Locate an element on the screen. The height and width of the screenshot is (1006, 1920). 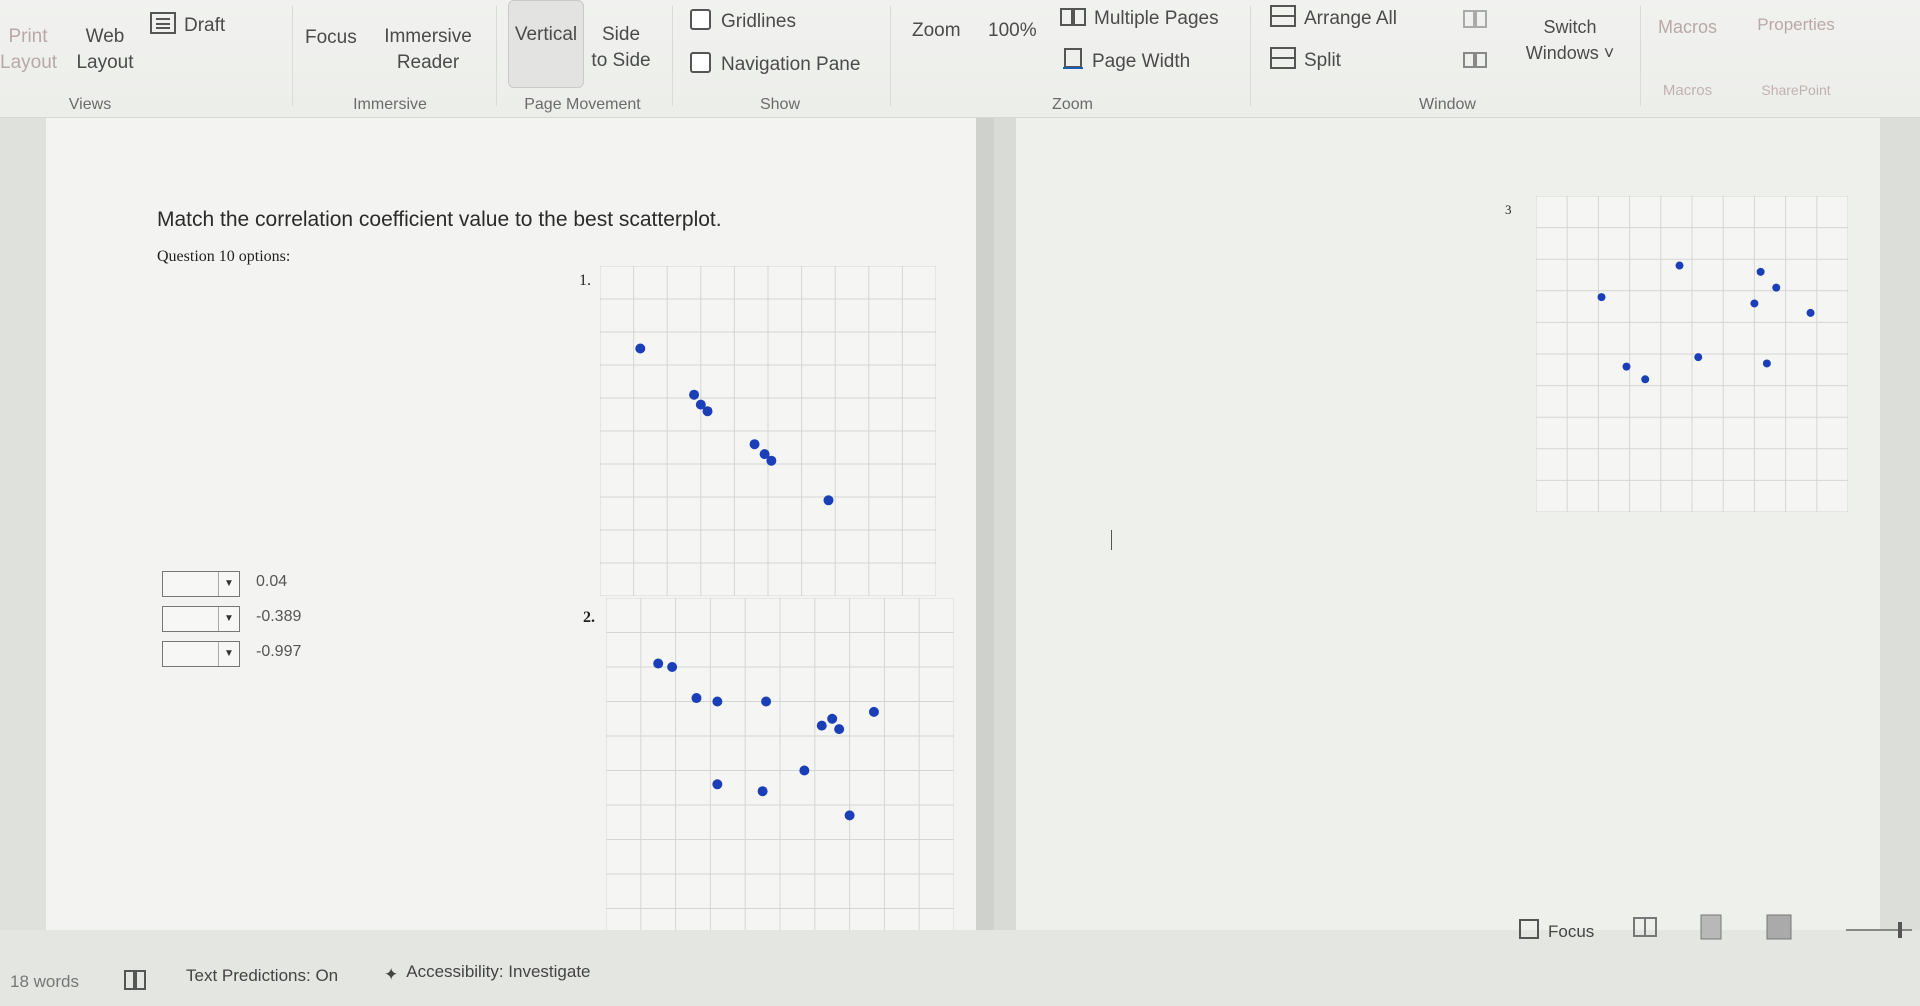
print-layout-icon is located at coordinates (1711, 929).